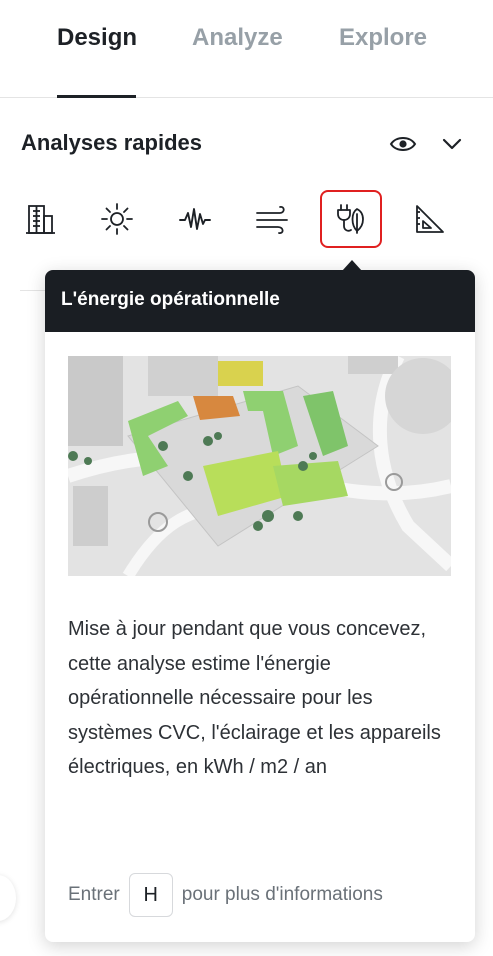 The image size is (493, 956). What do you see at coordinates (111, 142) in the screenshot?
I see `section-title: Analyses rapides` at bounding box center [111, 142].